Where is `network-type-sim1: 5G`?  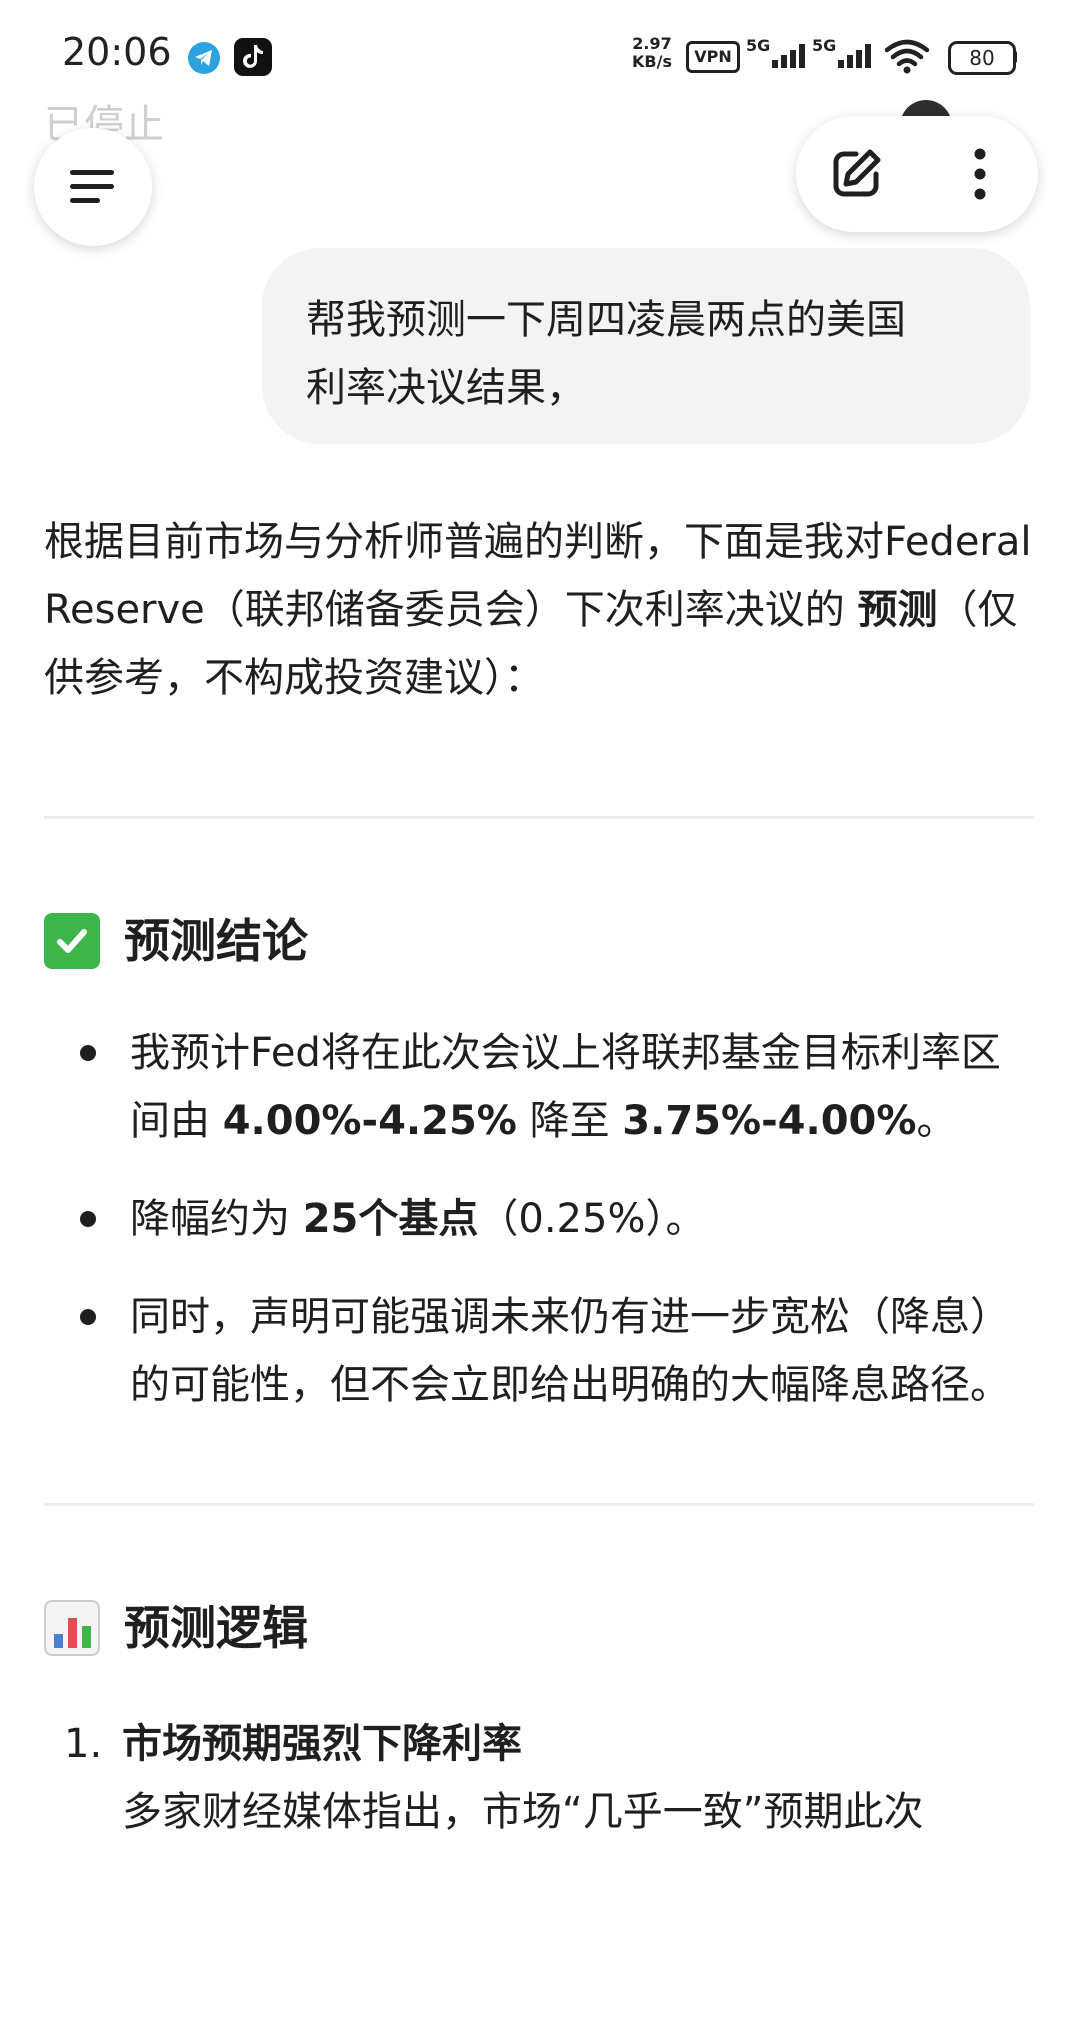 network-type-sim1: 5G is located at coordinates (758, 45).